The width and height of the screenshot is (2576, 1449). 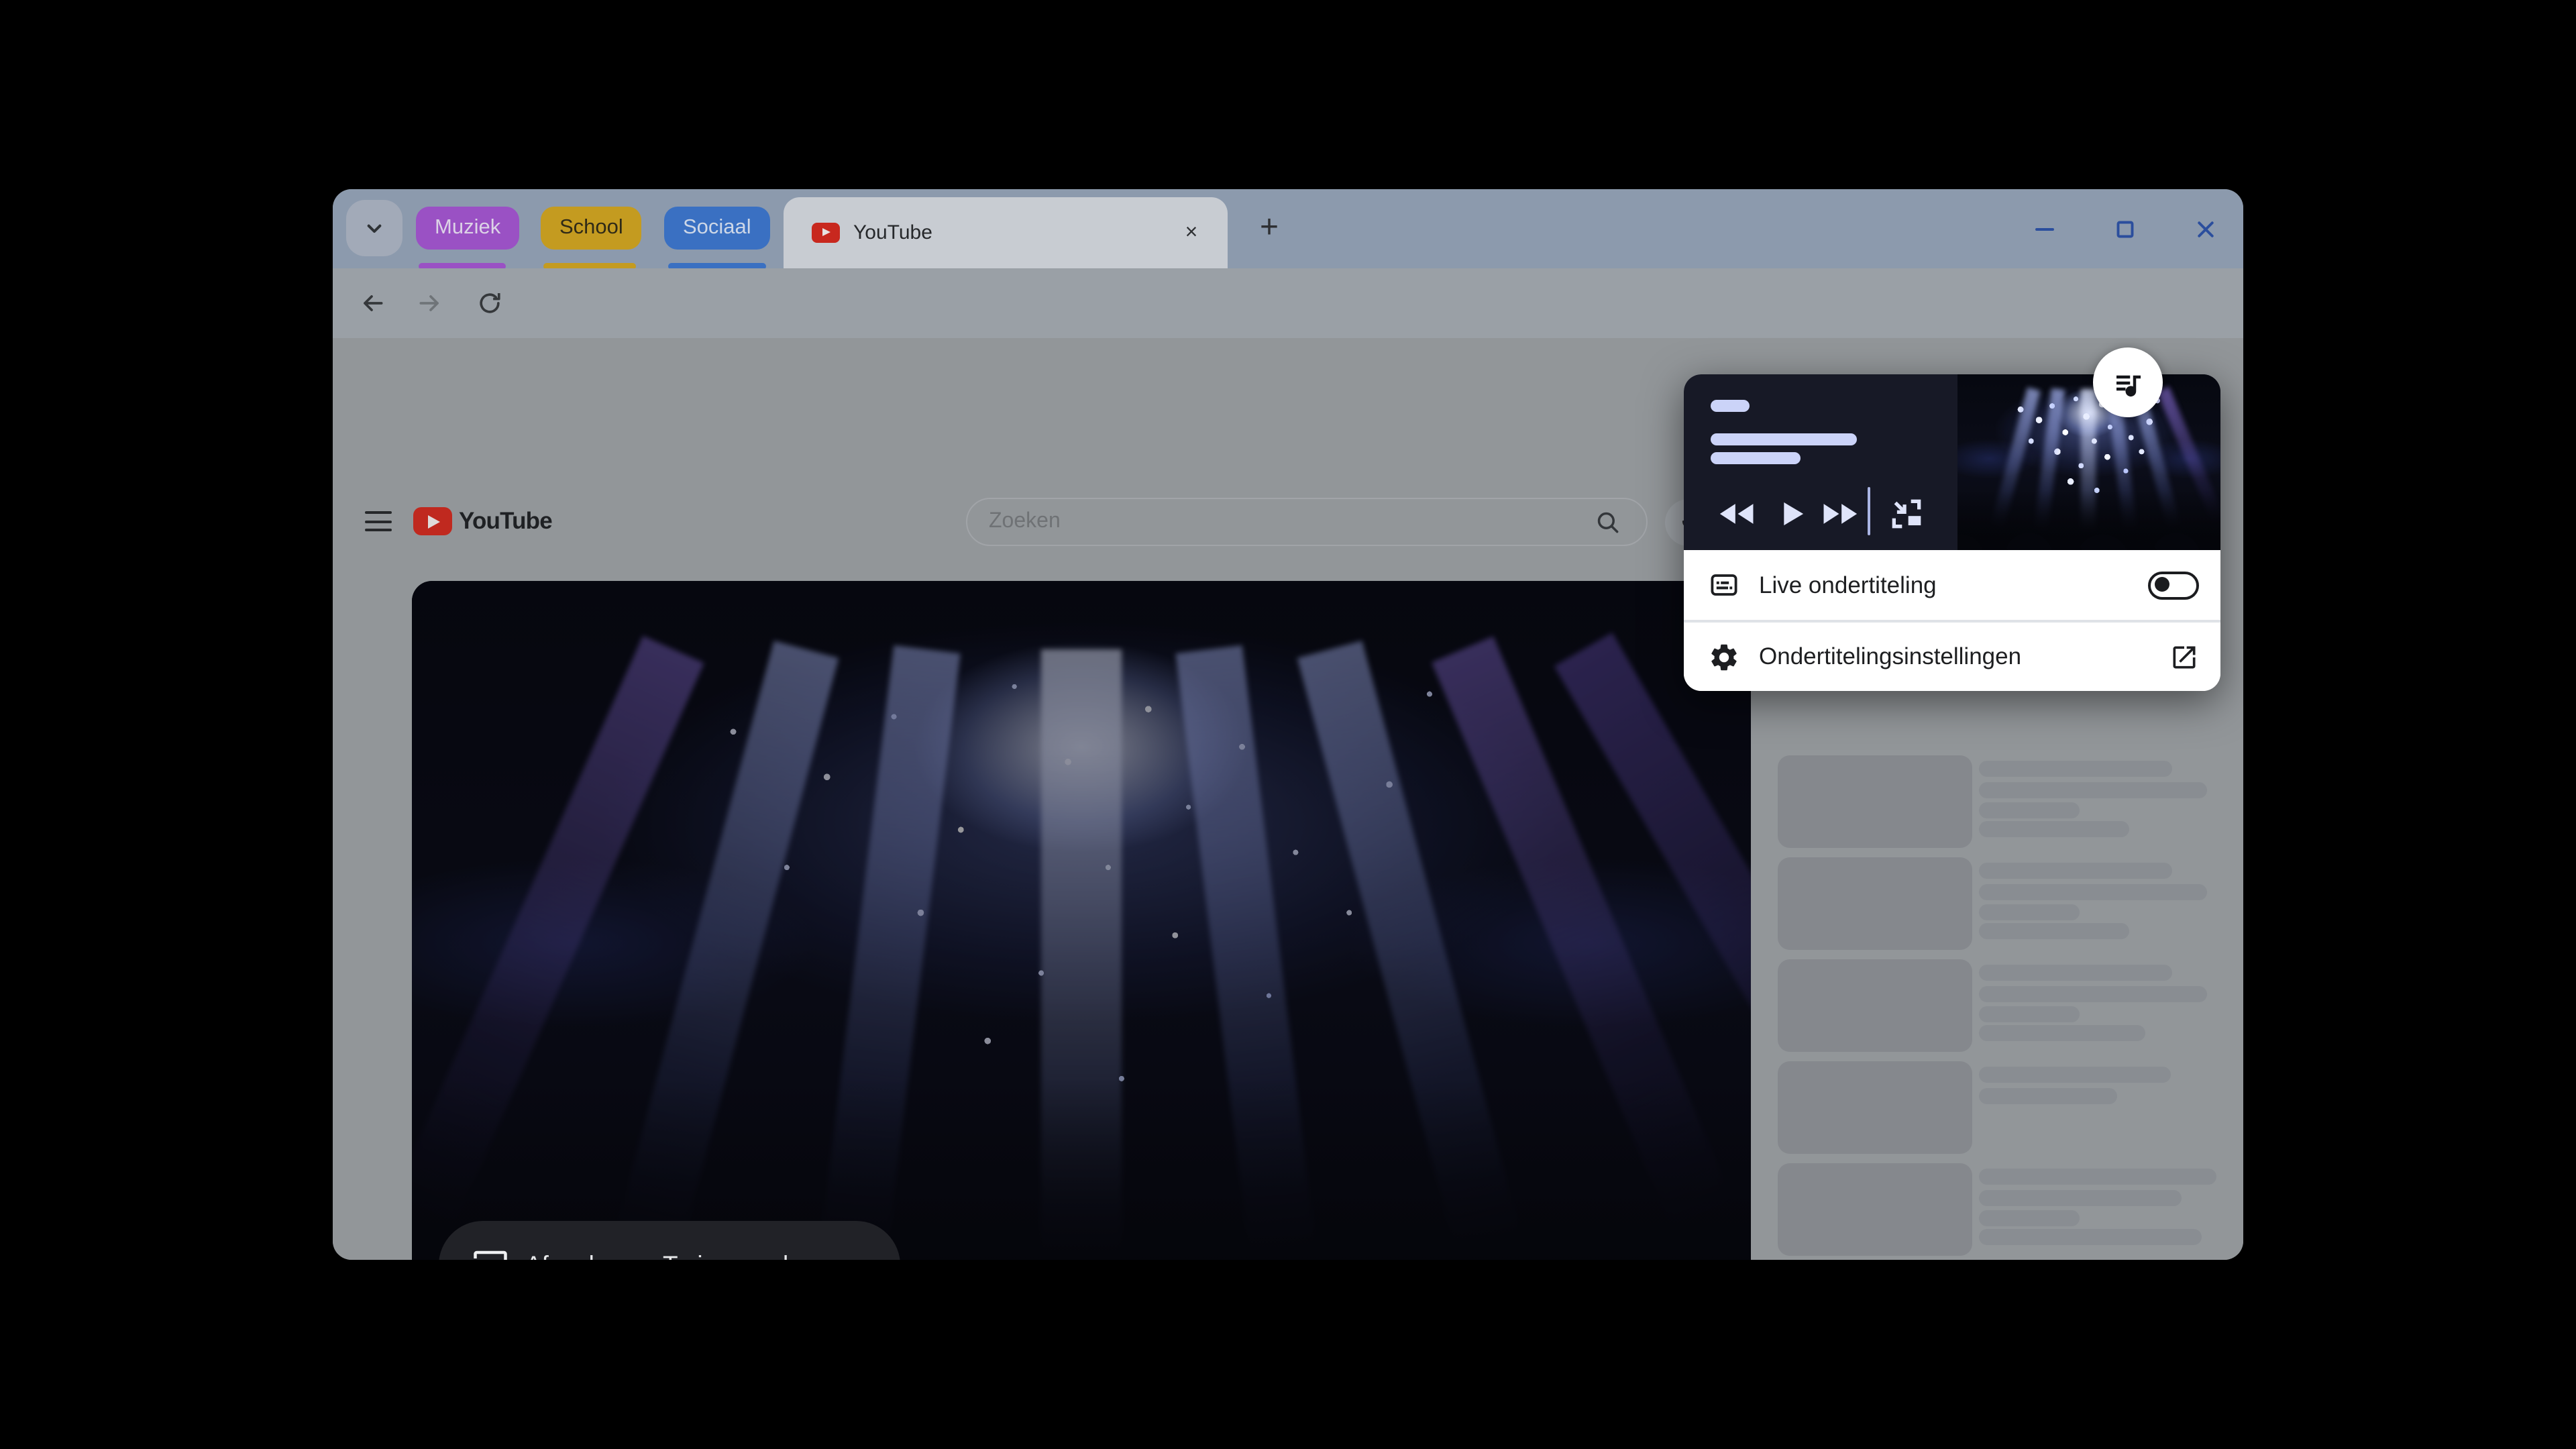 What do you see at coordinates (1269, 228) in the screenshot?
I see `new-tab-button: +` at bounding box center [1269, 228].